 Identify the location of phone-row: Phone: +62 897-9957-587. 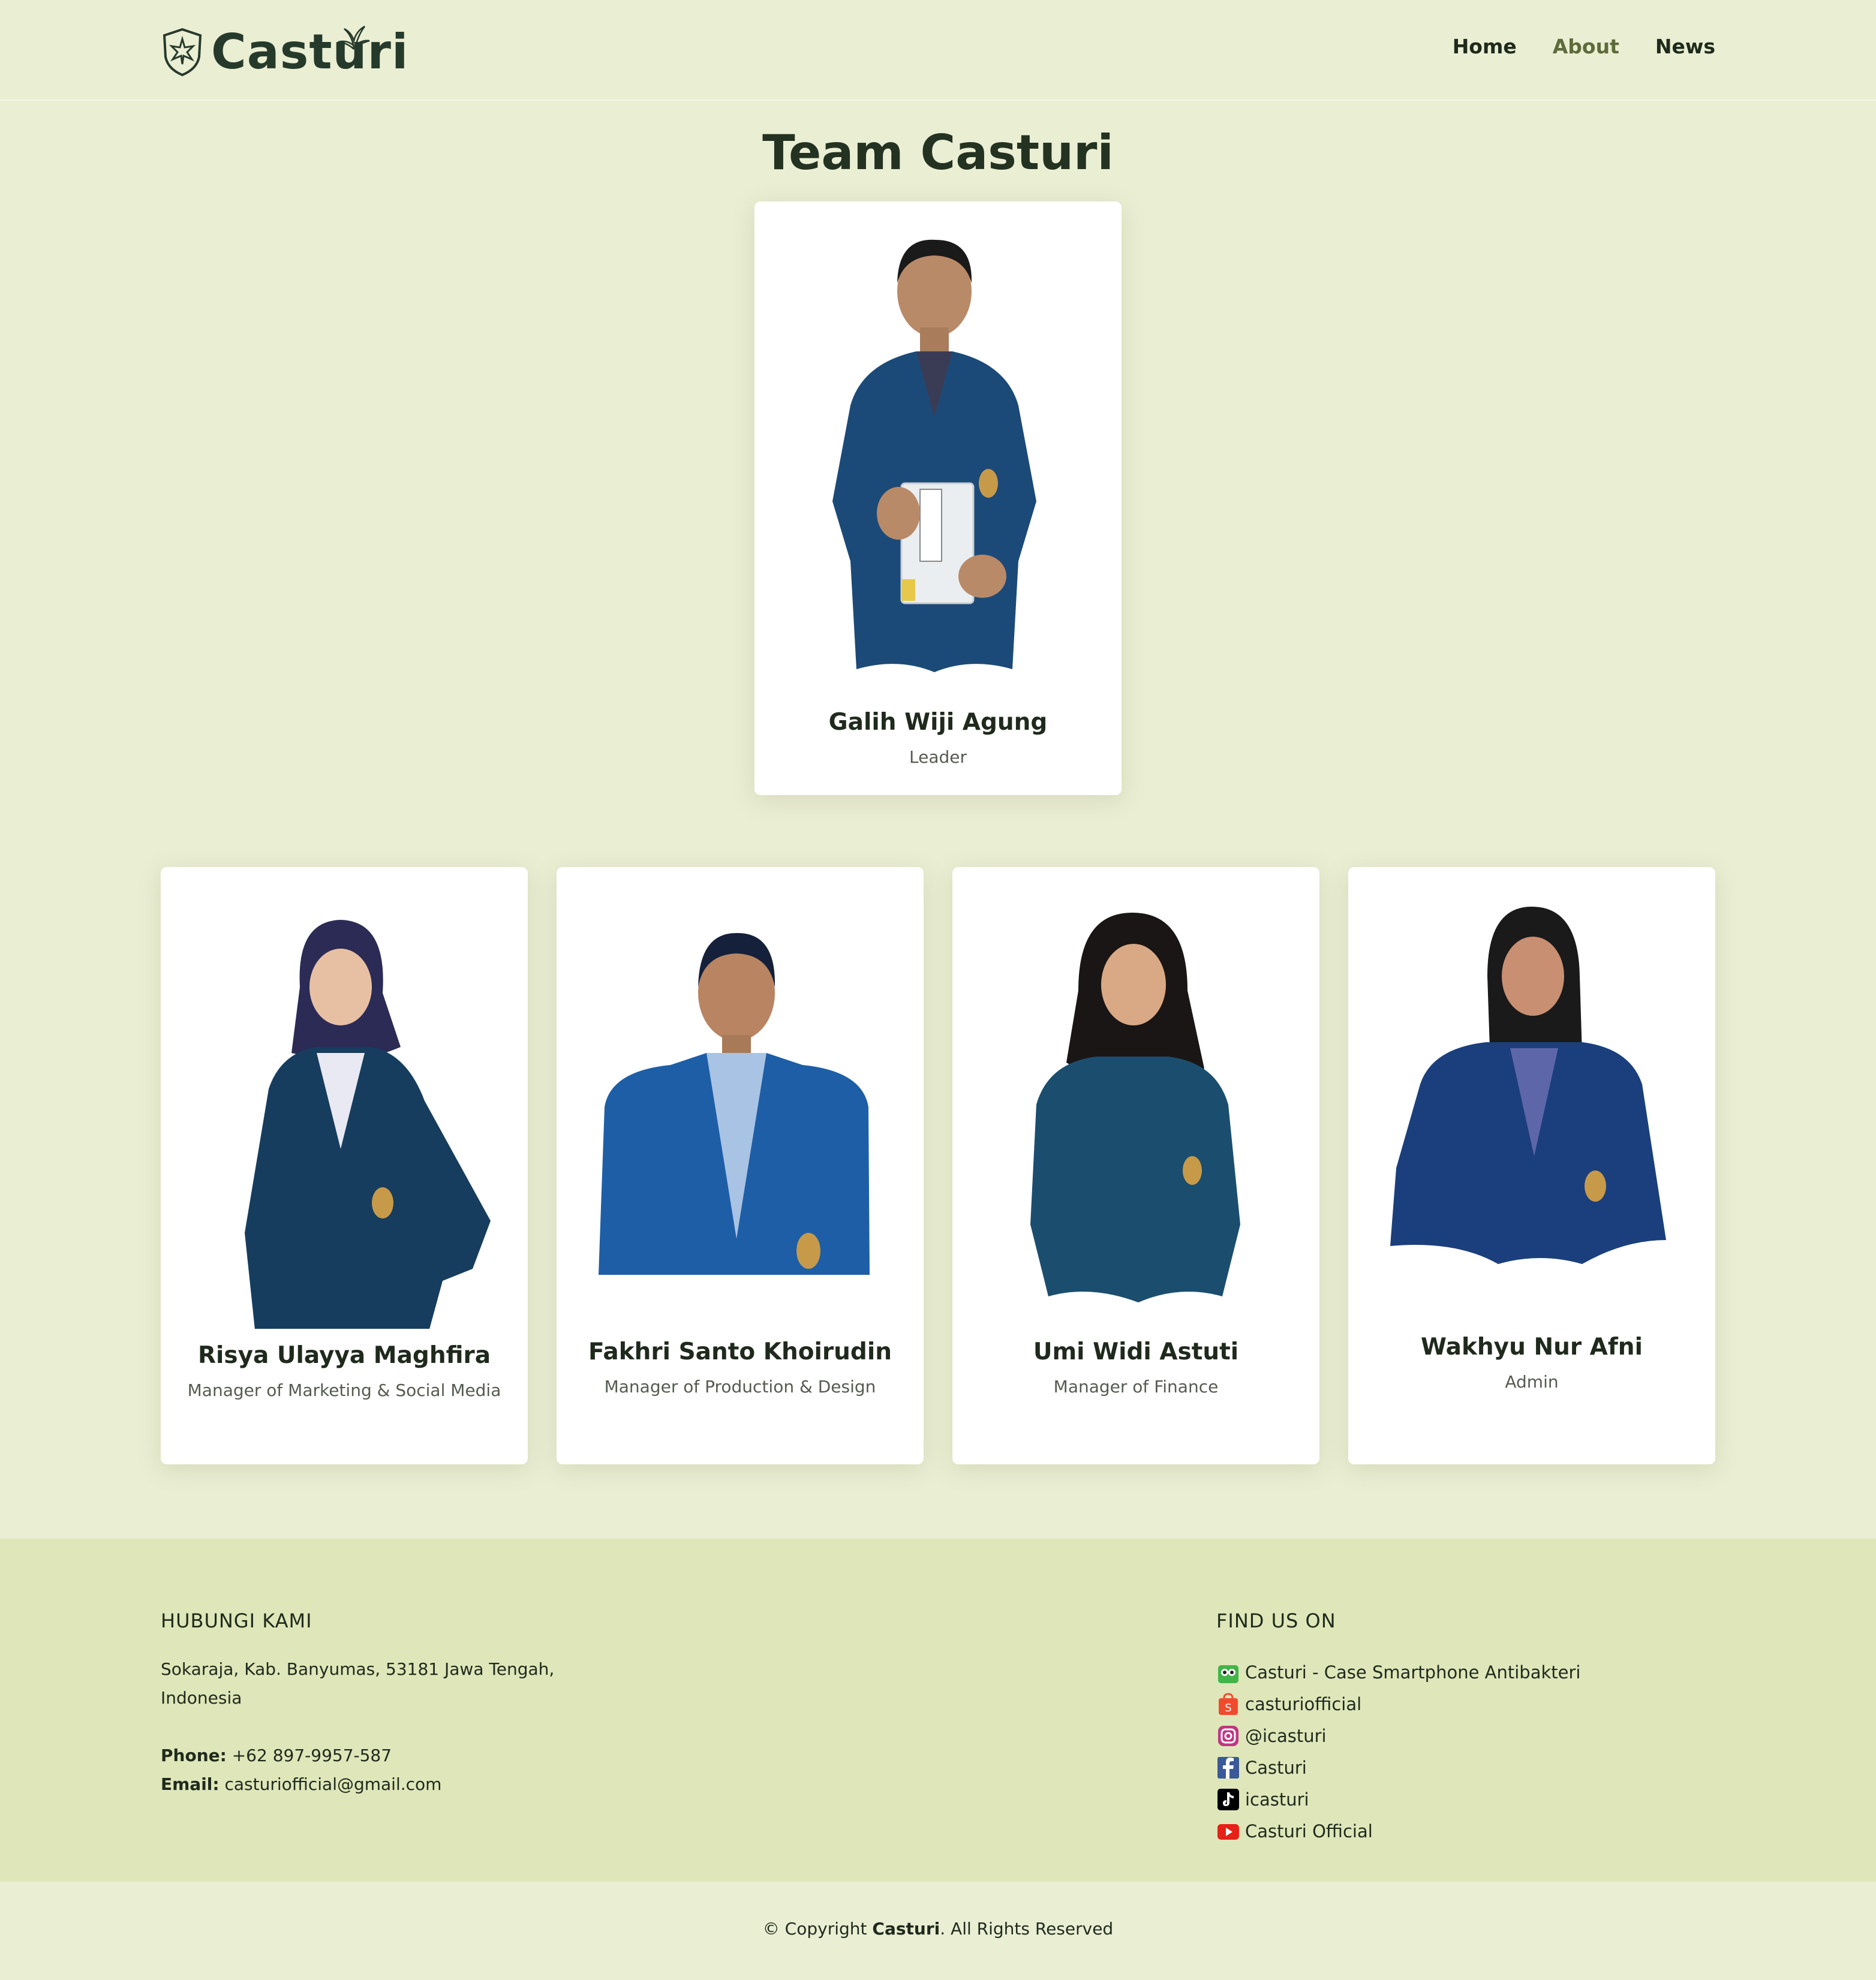
(358, 1755).